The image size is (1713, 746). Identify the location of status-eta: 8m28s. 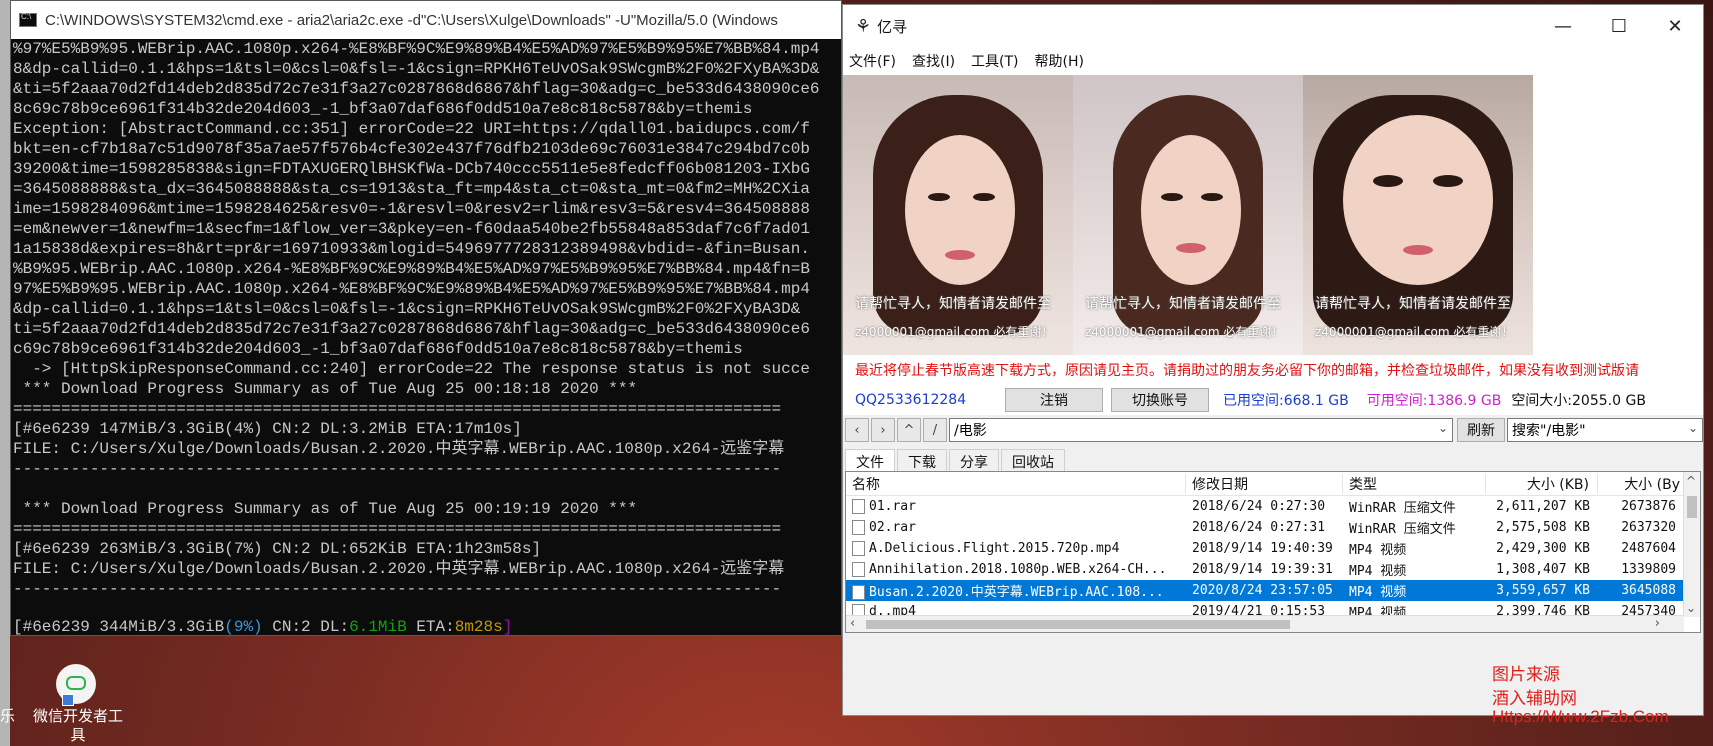
(478, 627).